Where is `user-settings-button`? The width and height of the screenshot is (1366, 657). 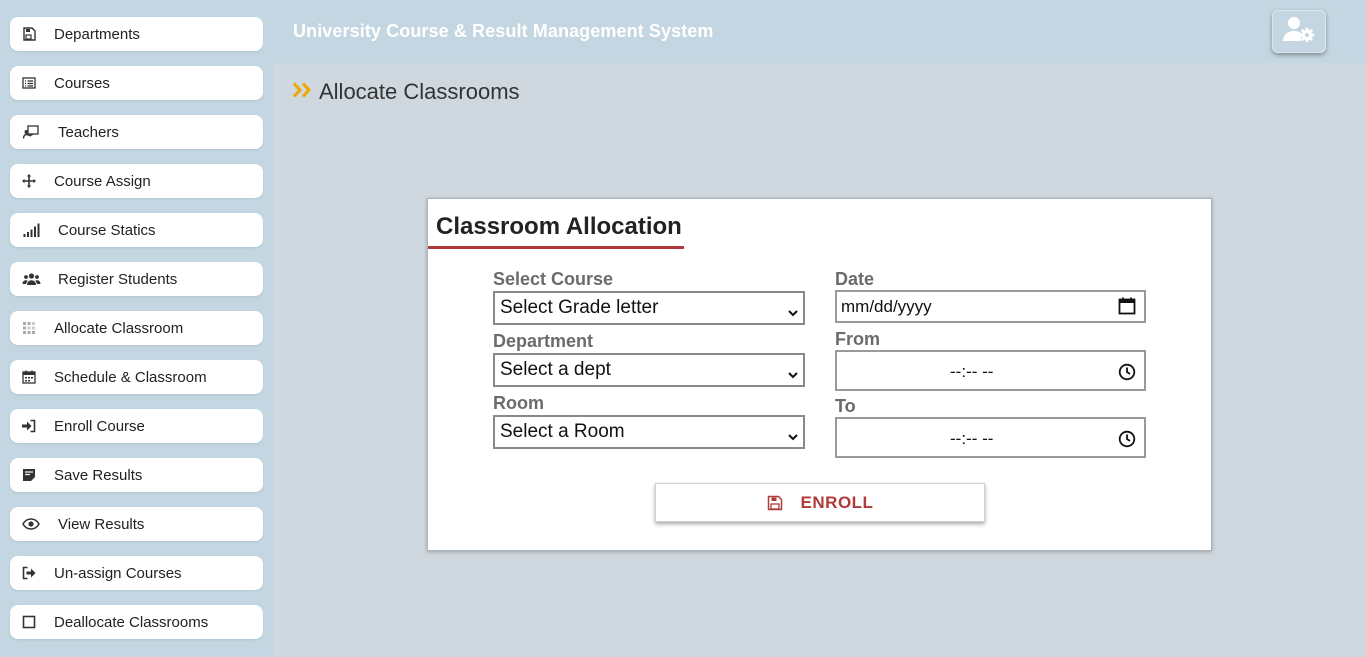 user-settings-button is located at coordinates (1299, 31).